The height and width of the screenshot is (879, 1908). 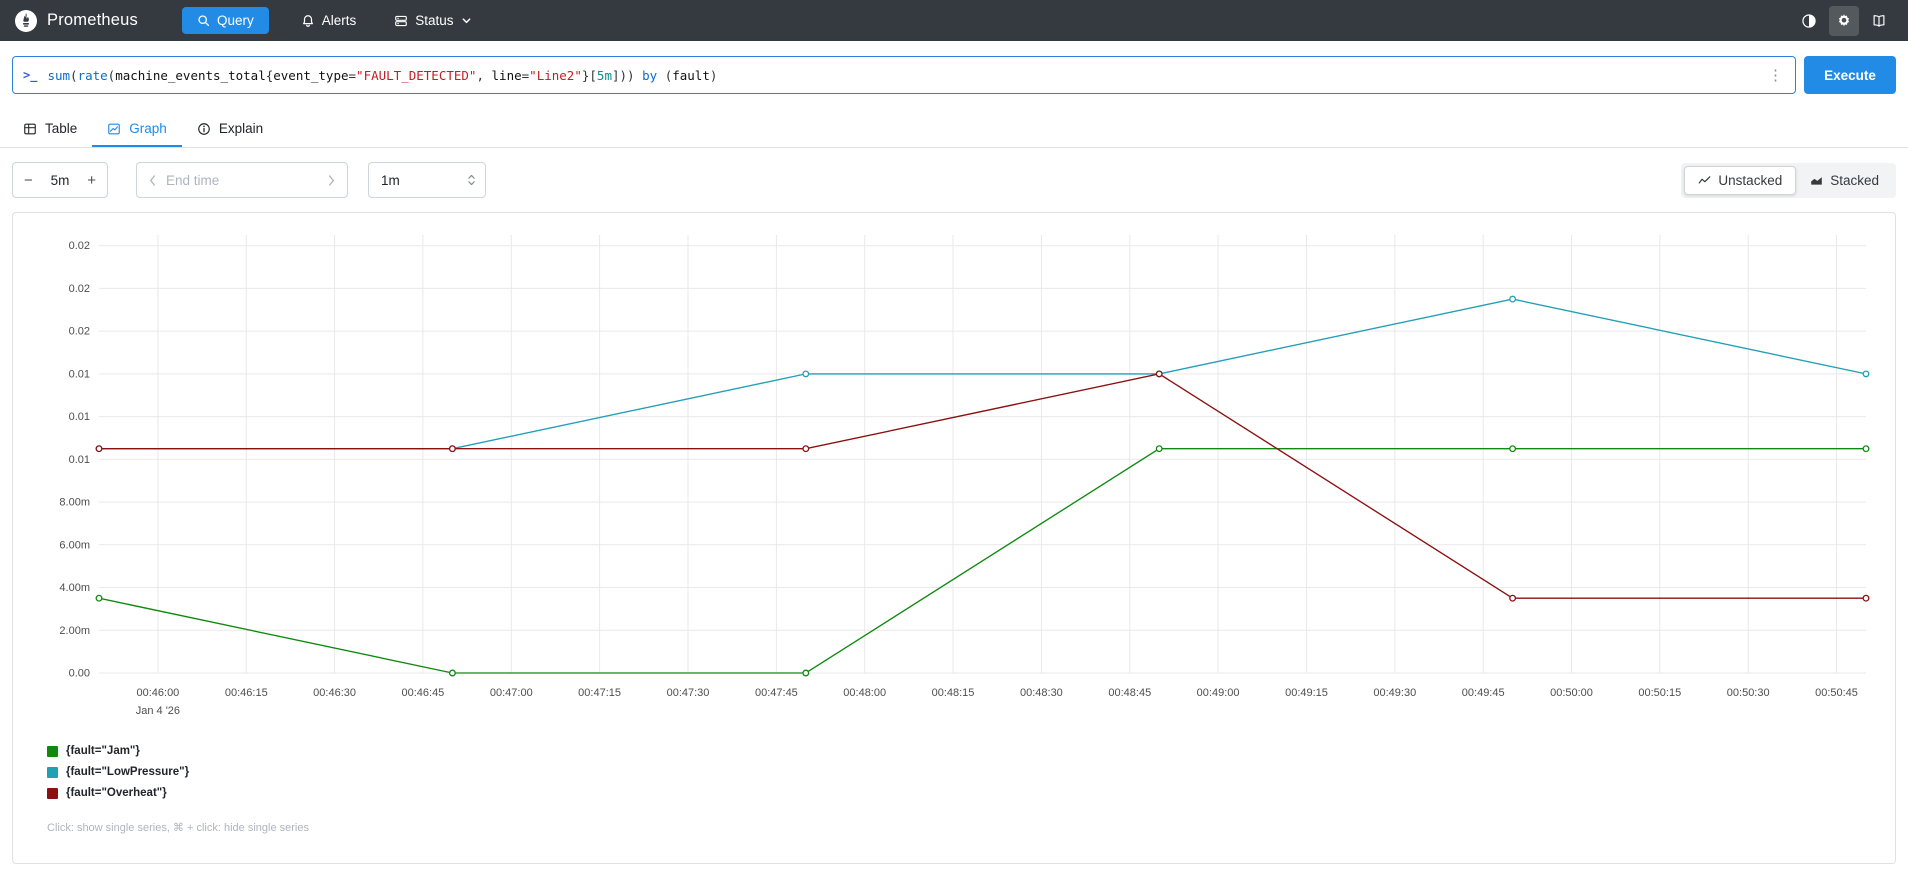 What do you see at coordinates (427, 180) in the screenshot?
I see `resolution-select: 1m` at bounding box center [427, 180].